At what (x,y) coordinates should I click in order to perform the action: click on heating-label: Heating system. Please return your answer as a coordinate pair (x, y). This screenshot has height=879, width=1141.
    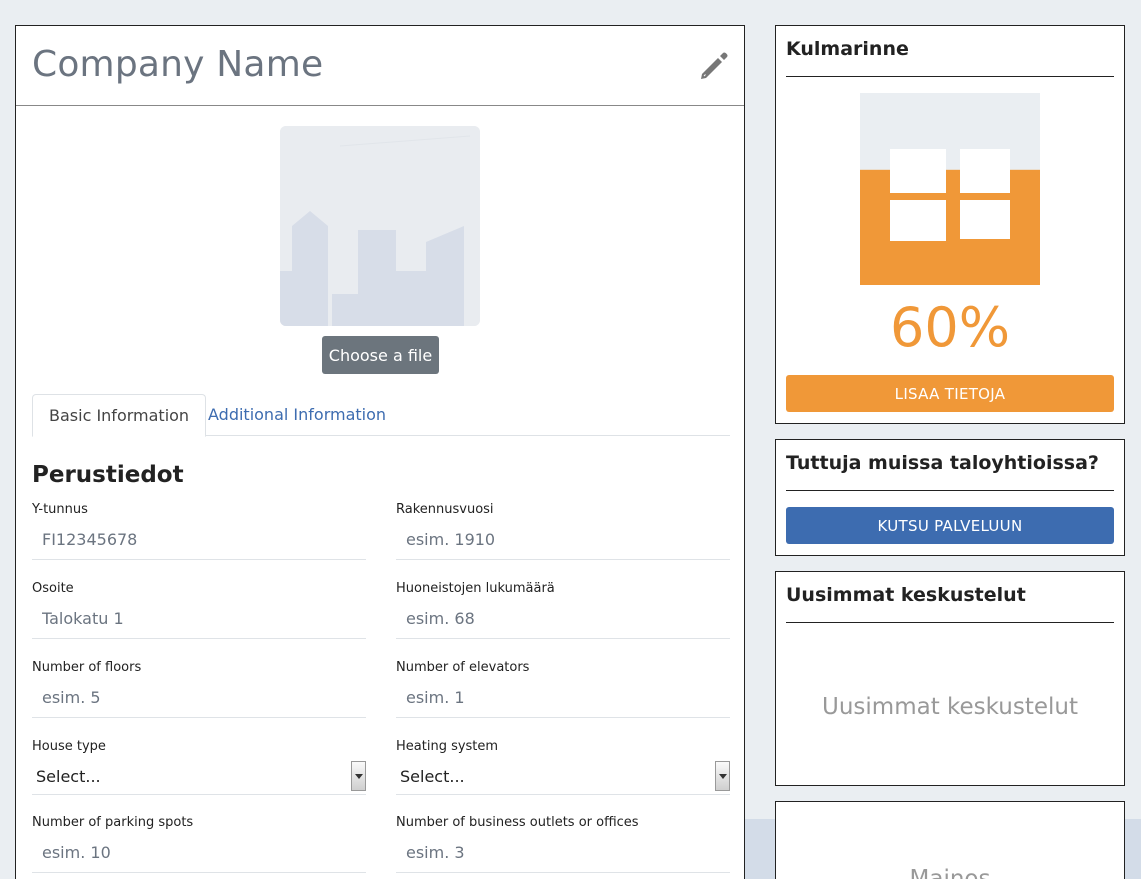
    Looking at the image, I should click on (447, 746).